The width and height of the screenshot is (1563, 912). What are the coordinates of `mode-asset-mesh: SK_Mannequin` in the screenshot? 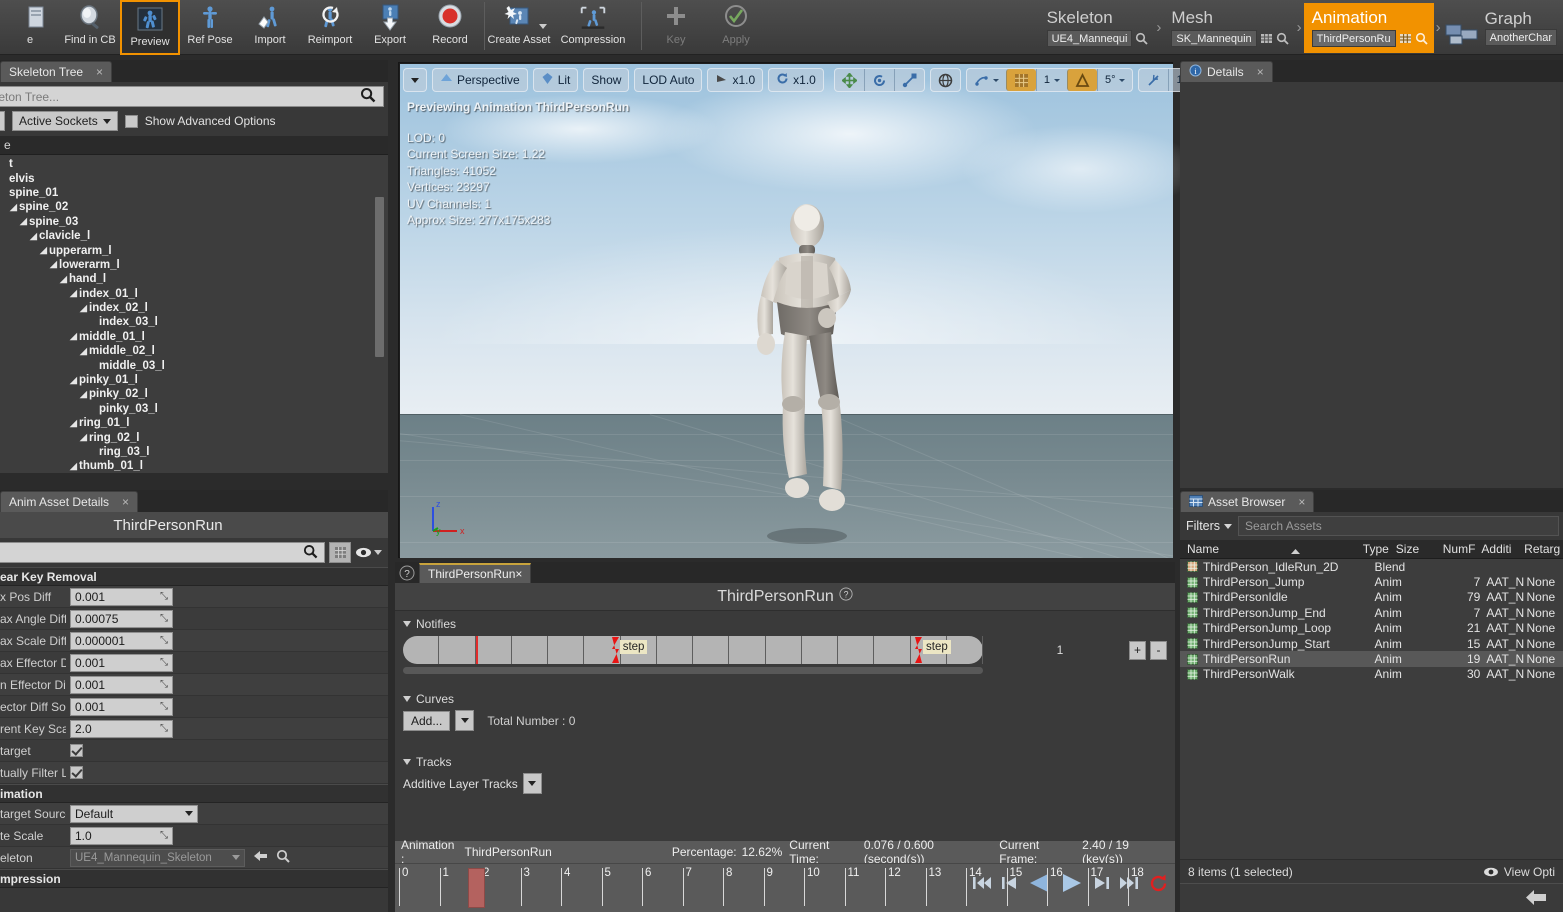 It's located at (1214, 38).